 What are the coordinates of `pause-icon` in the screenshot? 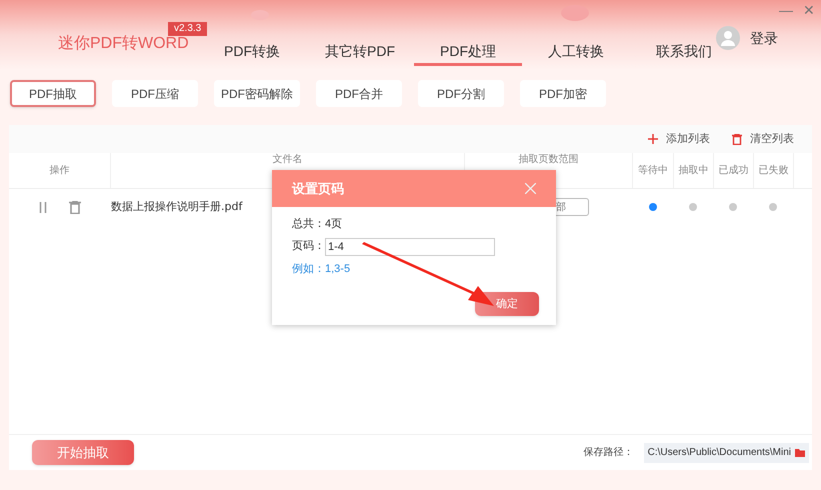 It's located at (43, 207).